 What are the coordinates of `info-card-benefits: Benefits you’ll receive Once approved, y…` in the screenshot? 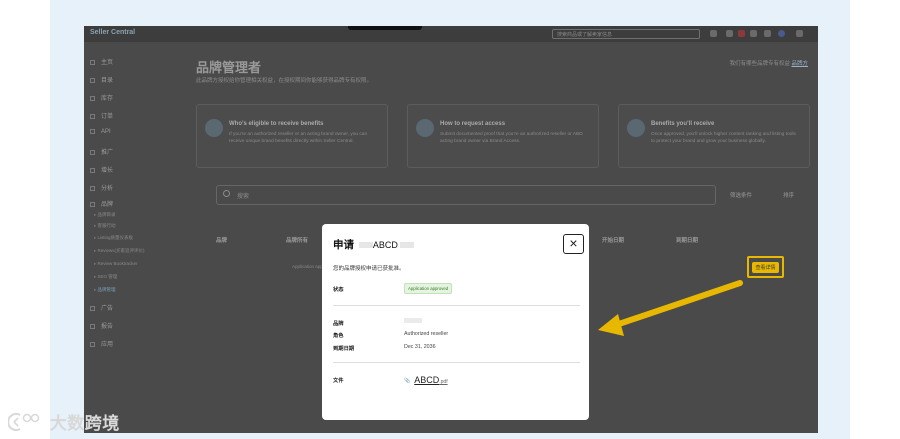 It's located at (714, 136).